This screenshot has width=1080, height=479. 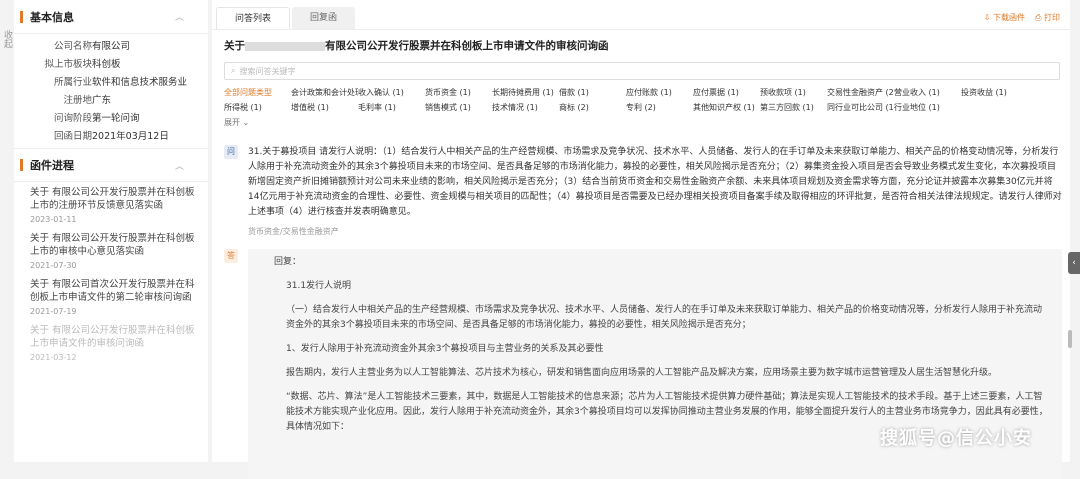 What do you see at coordinates (927, 108) in the screenshot?
I see `category-filter: 行业地位 (1)` at bounding box center [927, 108].